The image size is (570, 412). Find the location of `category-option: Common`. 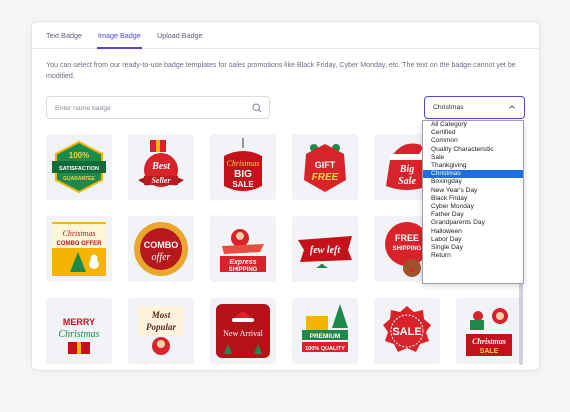

category-option: Common is located at coordinates (473, 141).